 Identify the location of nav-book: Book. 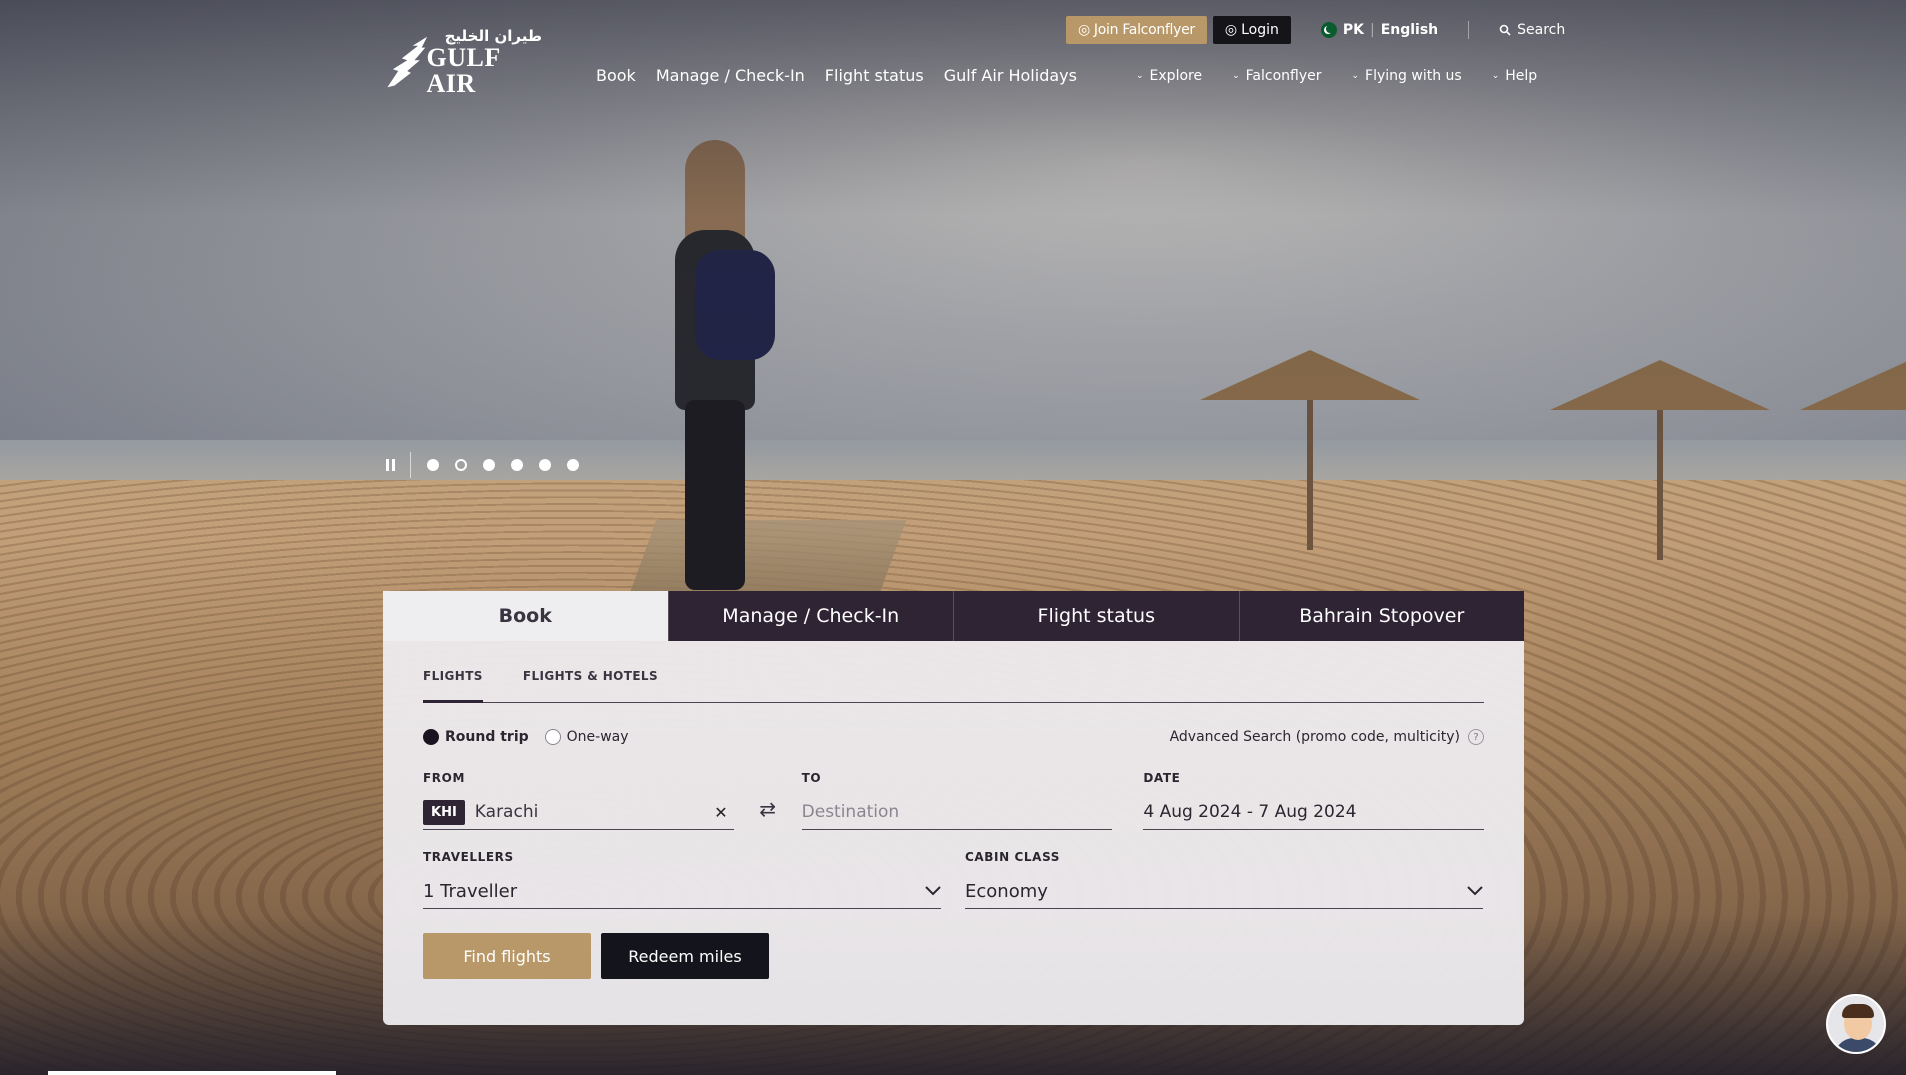
(616, 75).